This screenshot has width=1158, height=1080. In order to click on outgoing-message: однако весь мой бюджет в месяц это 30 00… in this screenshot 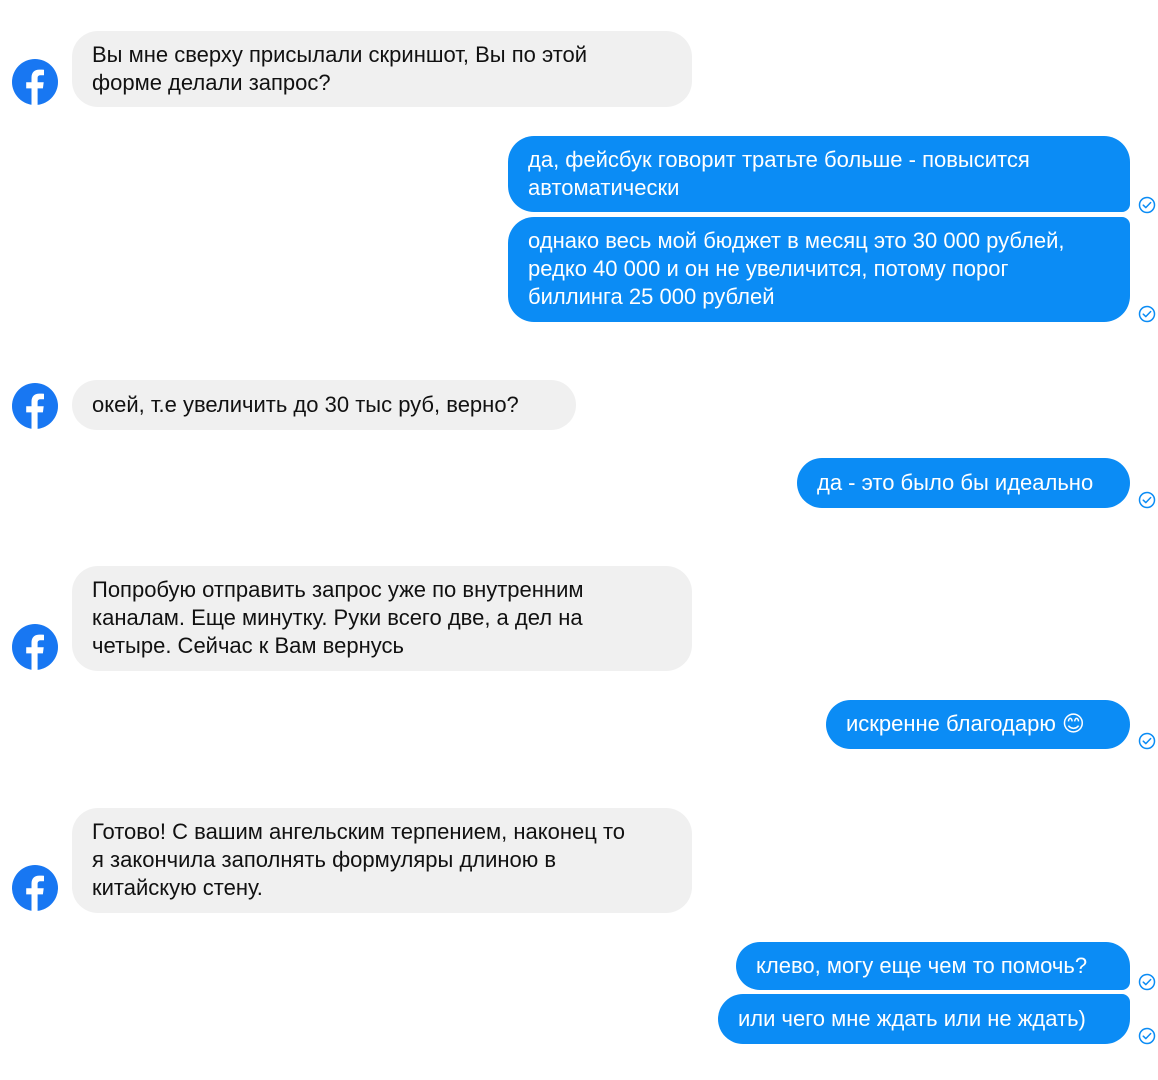, I will do `click(819, 269)`.